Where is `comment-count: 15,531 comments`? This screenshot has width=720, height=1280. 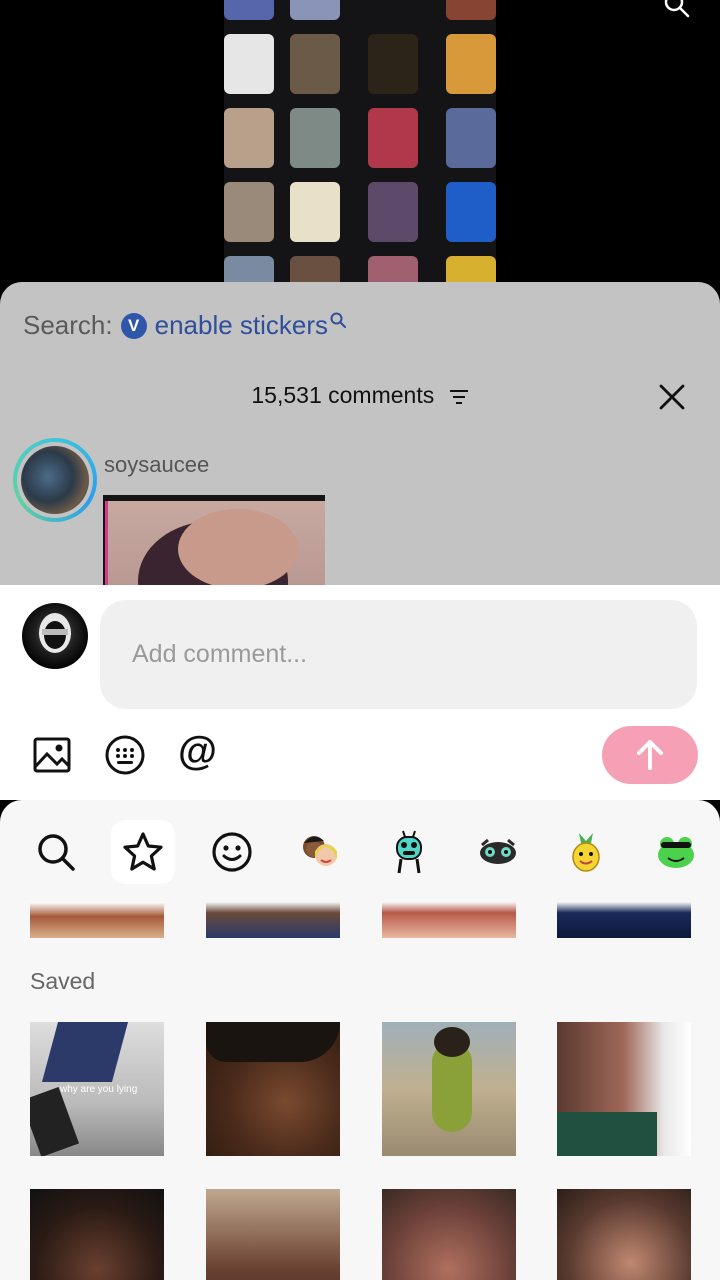
comment-count: 15,531 comments is located at coordinates (343, 395).